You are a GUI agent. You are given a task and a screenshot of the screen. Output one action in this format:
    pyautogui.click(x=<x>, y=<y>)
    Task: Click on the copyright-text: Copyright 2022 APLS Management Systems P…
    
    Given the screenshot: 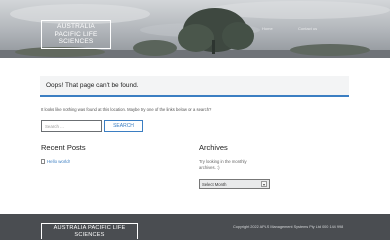 What is the action you would take?
    pyautogui.click(x=288, y=227)
    